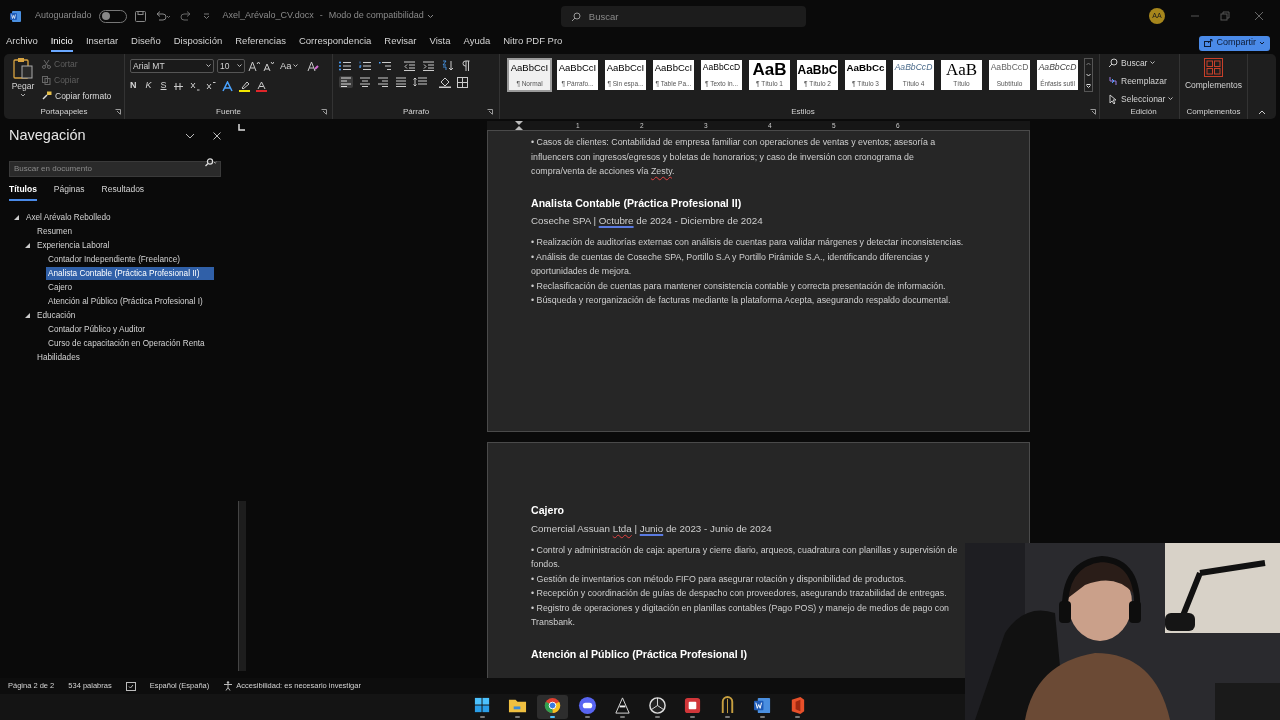  I want to click on close-icon, so click(217, 136).